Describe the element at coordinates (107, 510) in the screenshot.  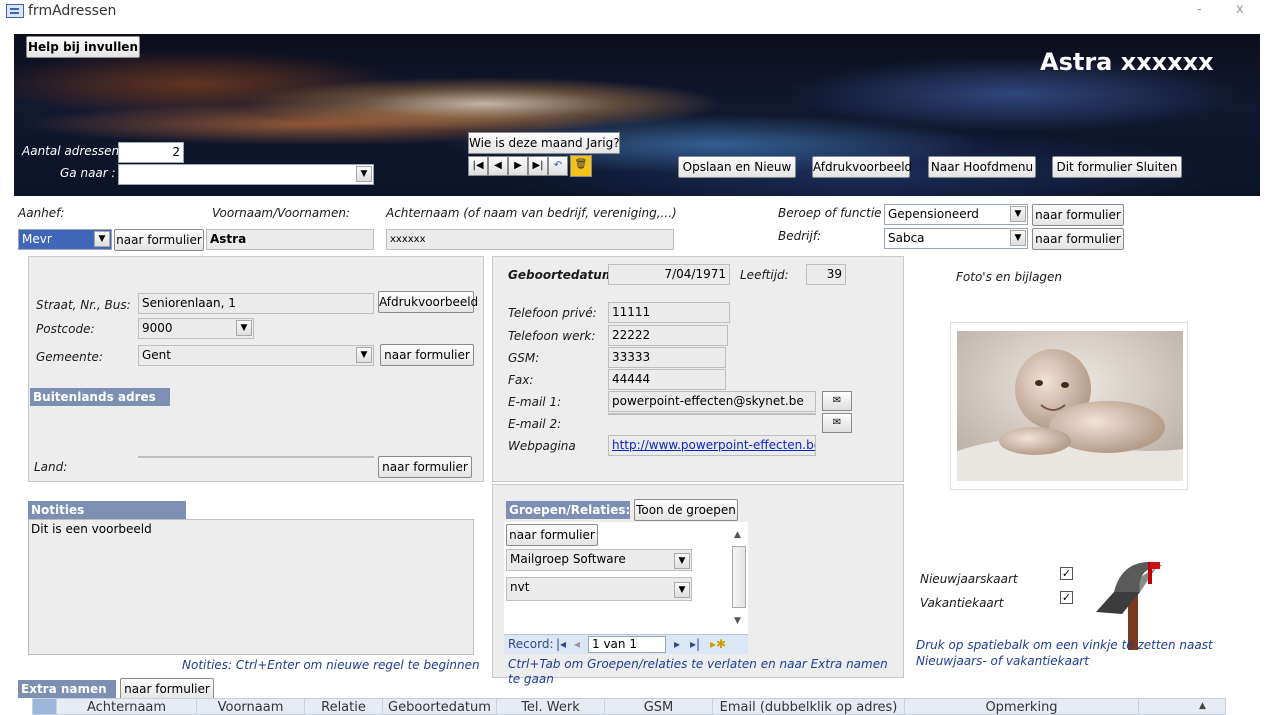
I see `notes-header: Notities` at that location.